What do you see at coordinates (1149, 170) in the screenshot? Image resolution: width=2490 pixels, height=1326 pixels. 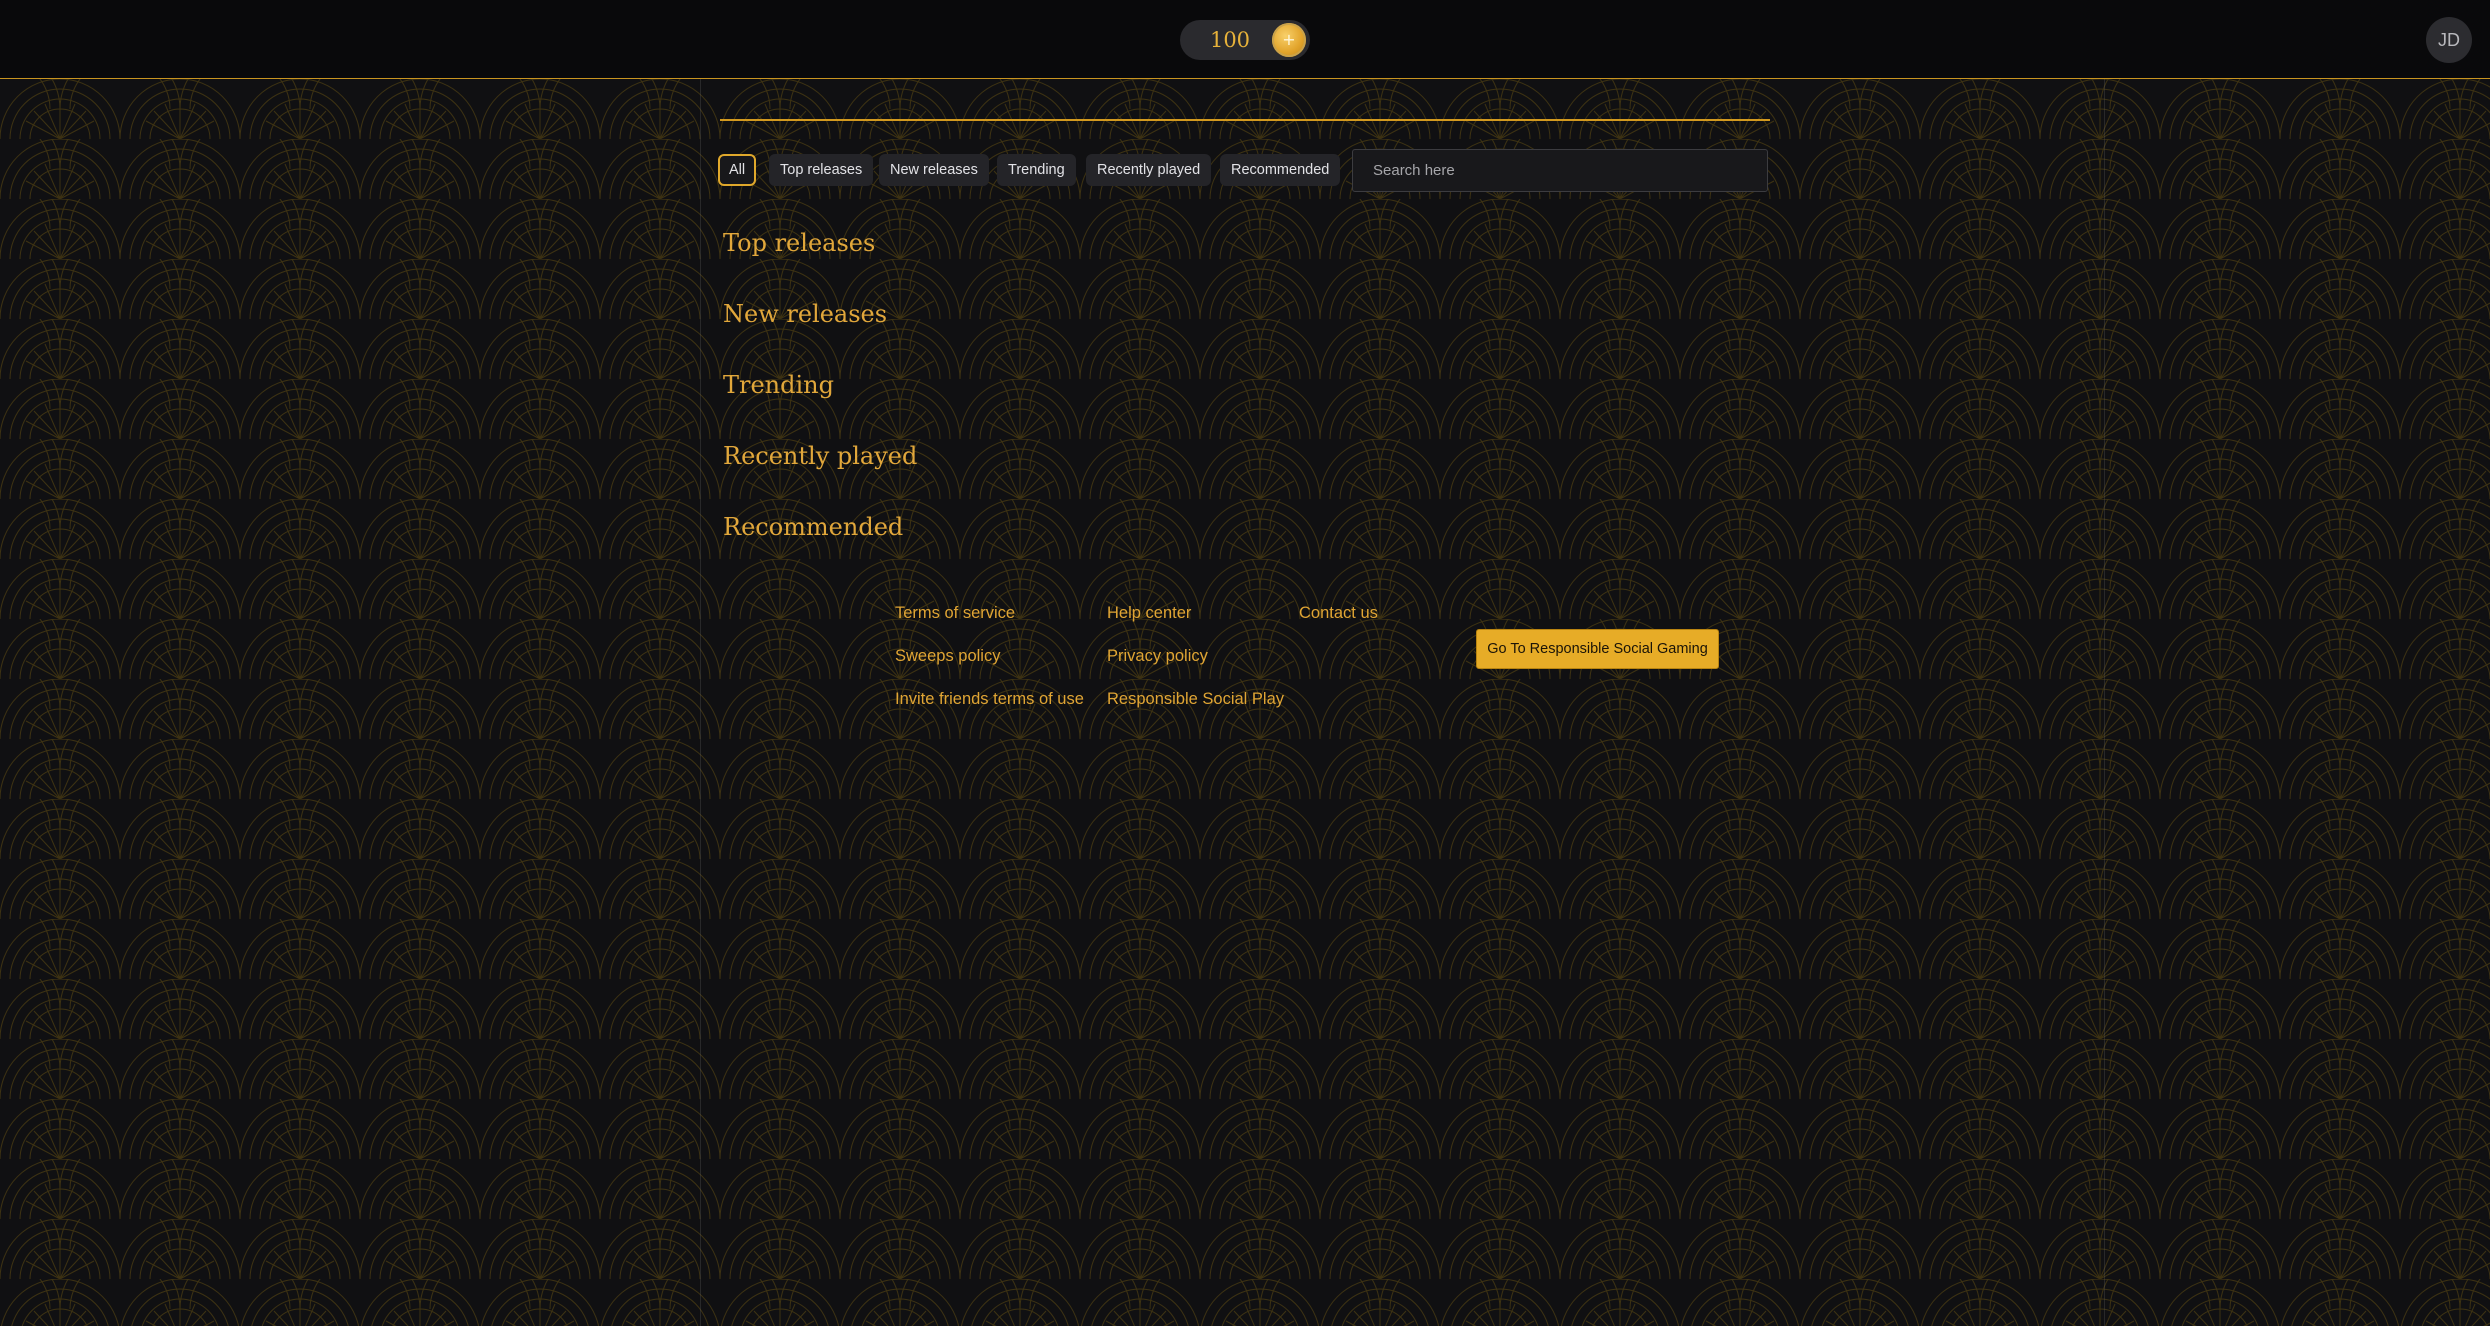 I see `filter-chip-recently-played: Recently played` at bounding box center [1149, 170].